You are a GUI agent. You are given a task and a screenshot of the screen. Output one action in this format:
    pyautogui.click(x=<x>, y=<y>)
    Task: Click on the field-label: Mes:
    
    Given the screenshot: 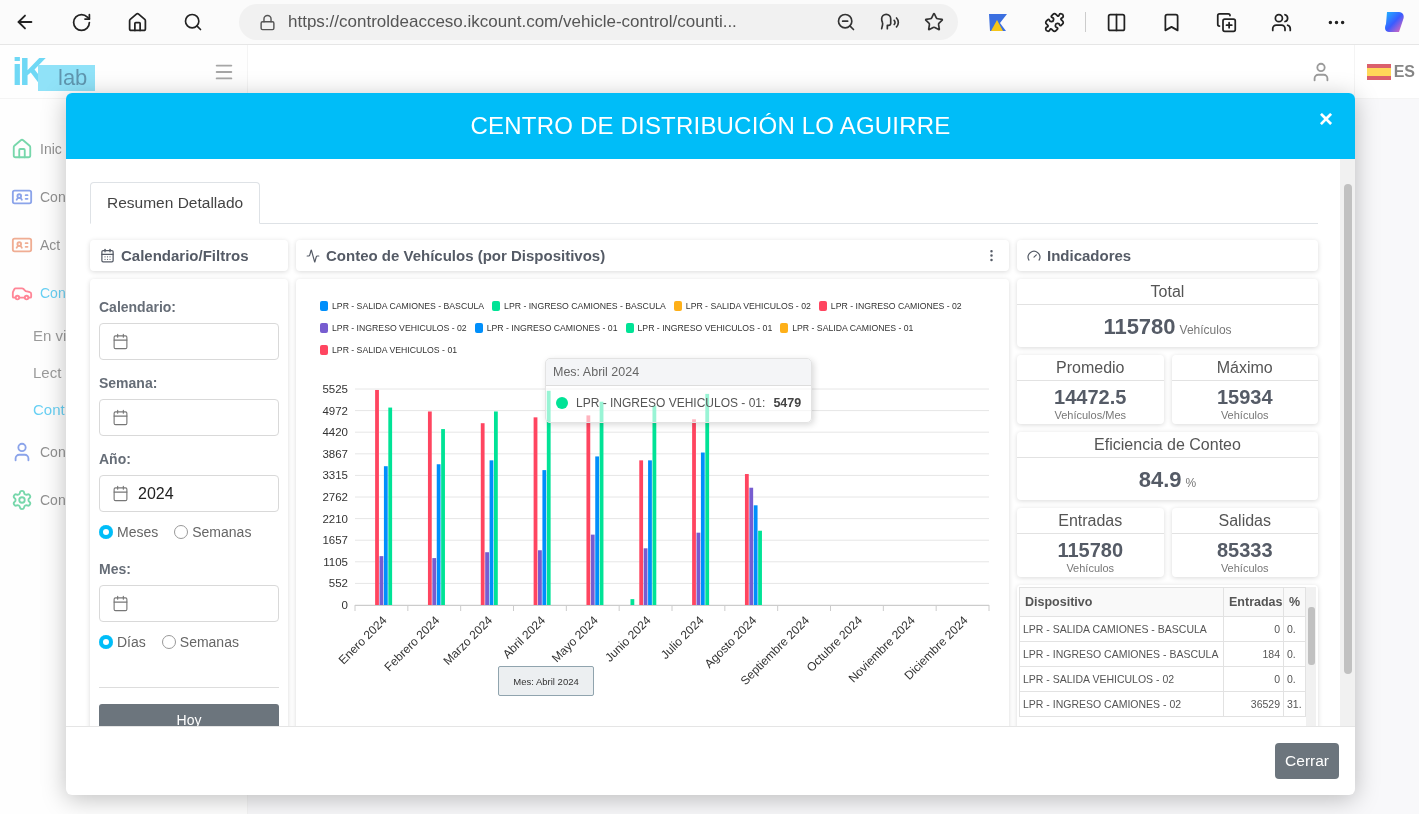 What is the action you would take?
    pyautogui.click(x=115, y=569)
    